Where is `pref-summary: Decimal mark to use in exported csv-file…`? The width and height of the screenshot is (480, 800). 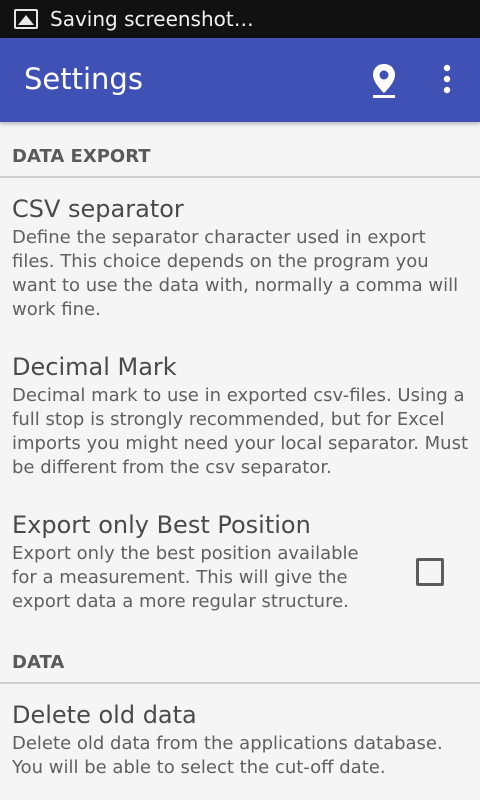 pref-summary: Decimal mark to use in exported csv-file… is located at coordinates (240, 431).